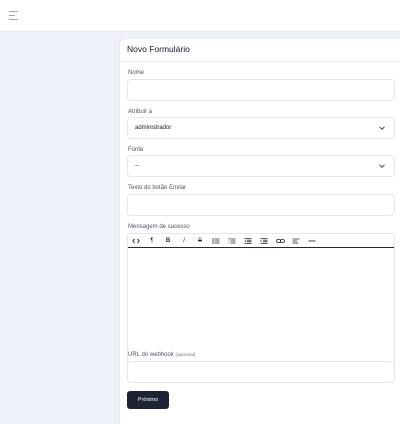 This screenshot has width=400, height=424. I want to click on paragraph-button: ¶, so click(152, 241).